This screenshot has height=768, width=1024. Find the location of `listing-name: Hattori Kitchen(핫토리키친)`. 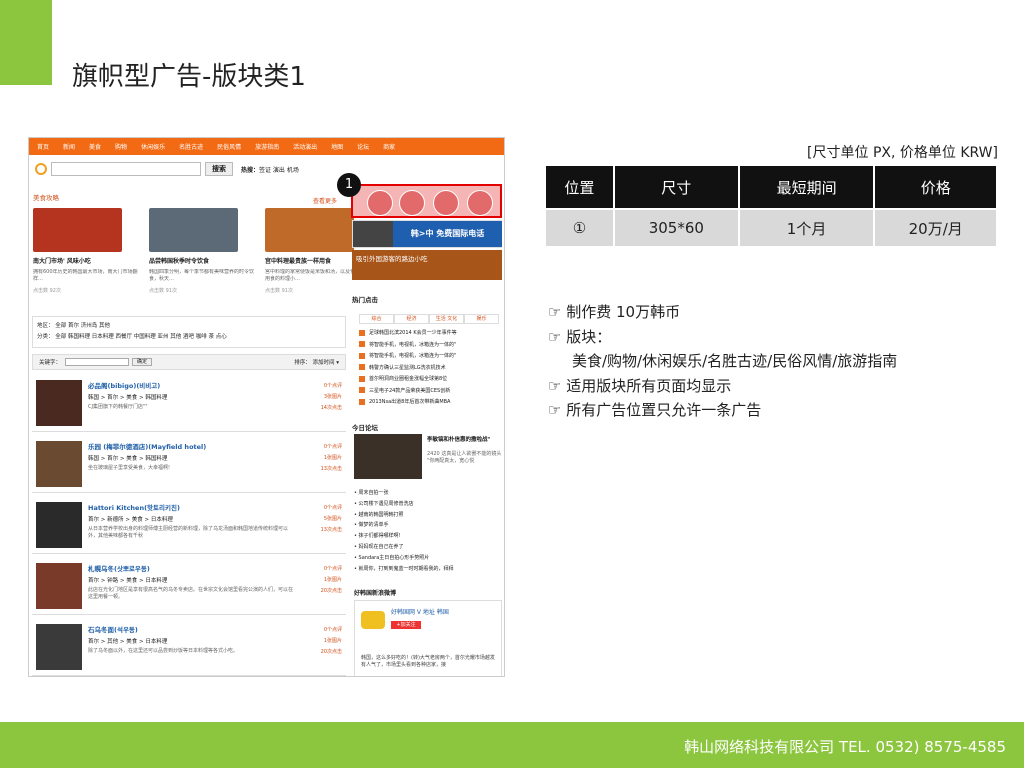

listing-name: Hattori Kitchen(핫토리키친) is located at coordinates (134, 507).